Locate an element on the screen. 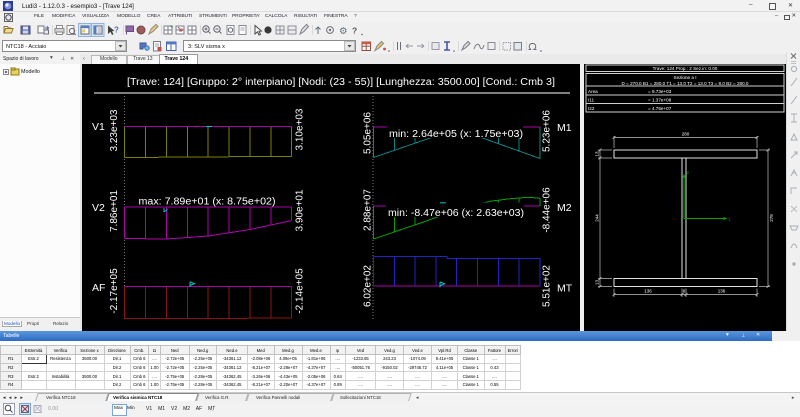 The width and height of the screenshot is (800, 417). svg-text: = 9.73e+03 is located at coordinates (660, 91).